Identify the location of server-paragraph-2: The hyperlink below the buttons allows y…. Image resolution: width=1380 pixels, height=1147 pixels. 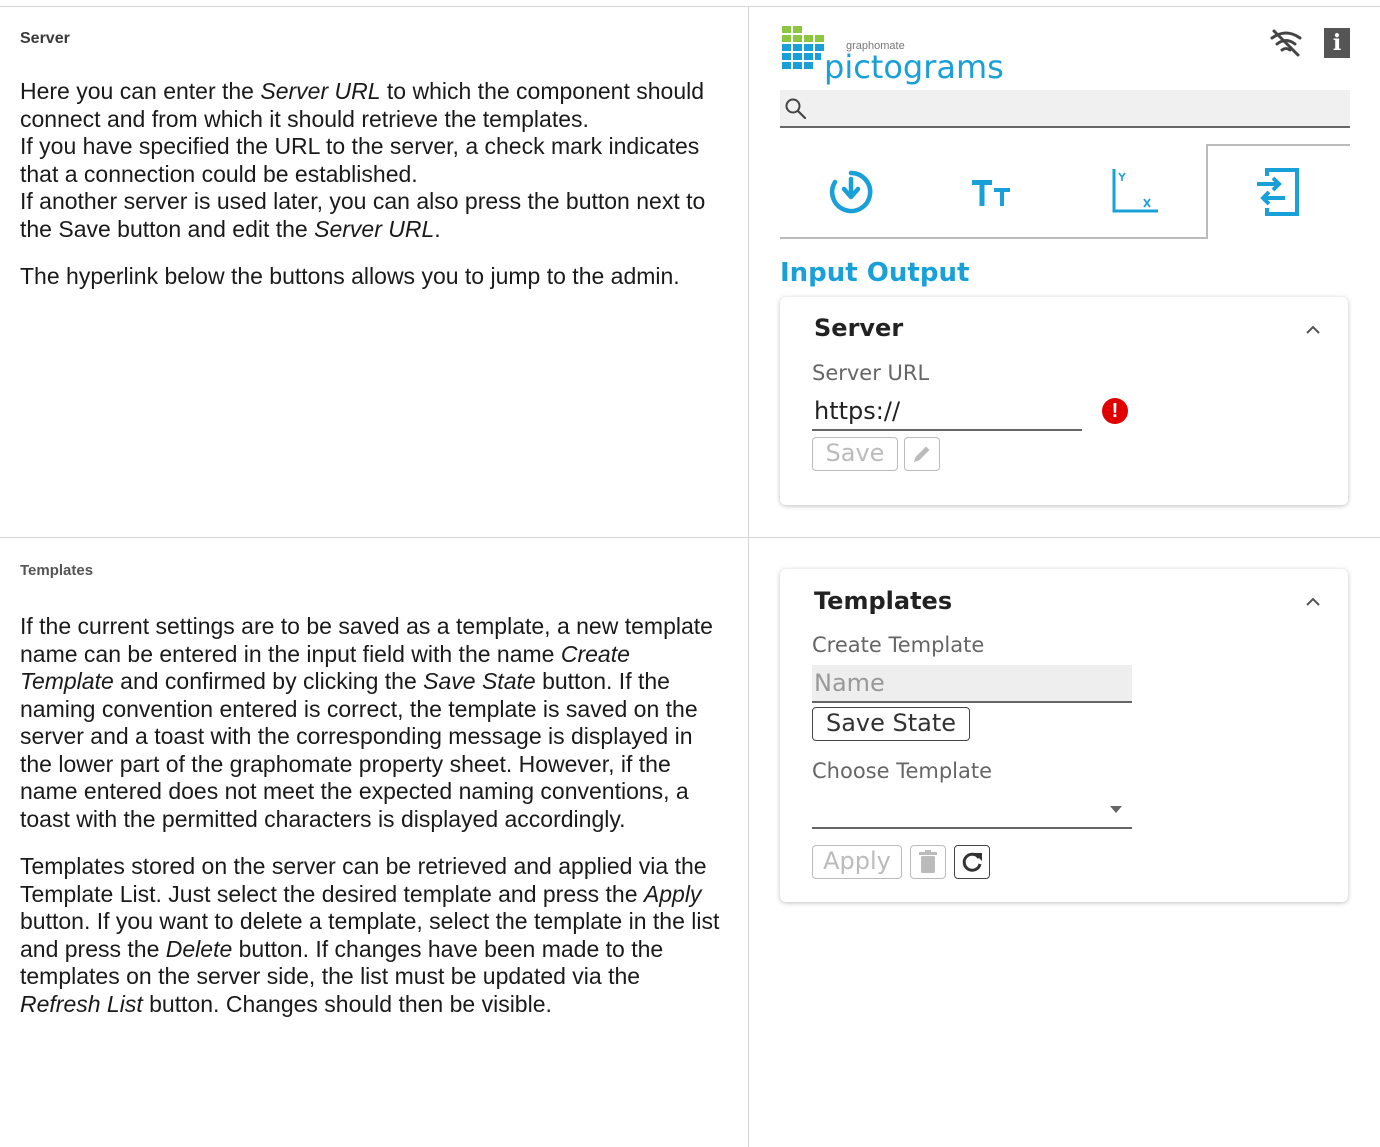
(350, 276).